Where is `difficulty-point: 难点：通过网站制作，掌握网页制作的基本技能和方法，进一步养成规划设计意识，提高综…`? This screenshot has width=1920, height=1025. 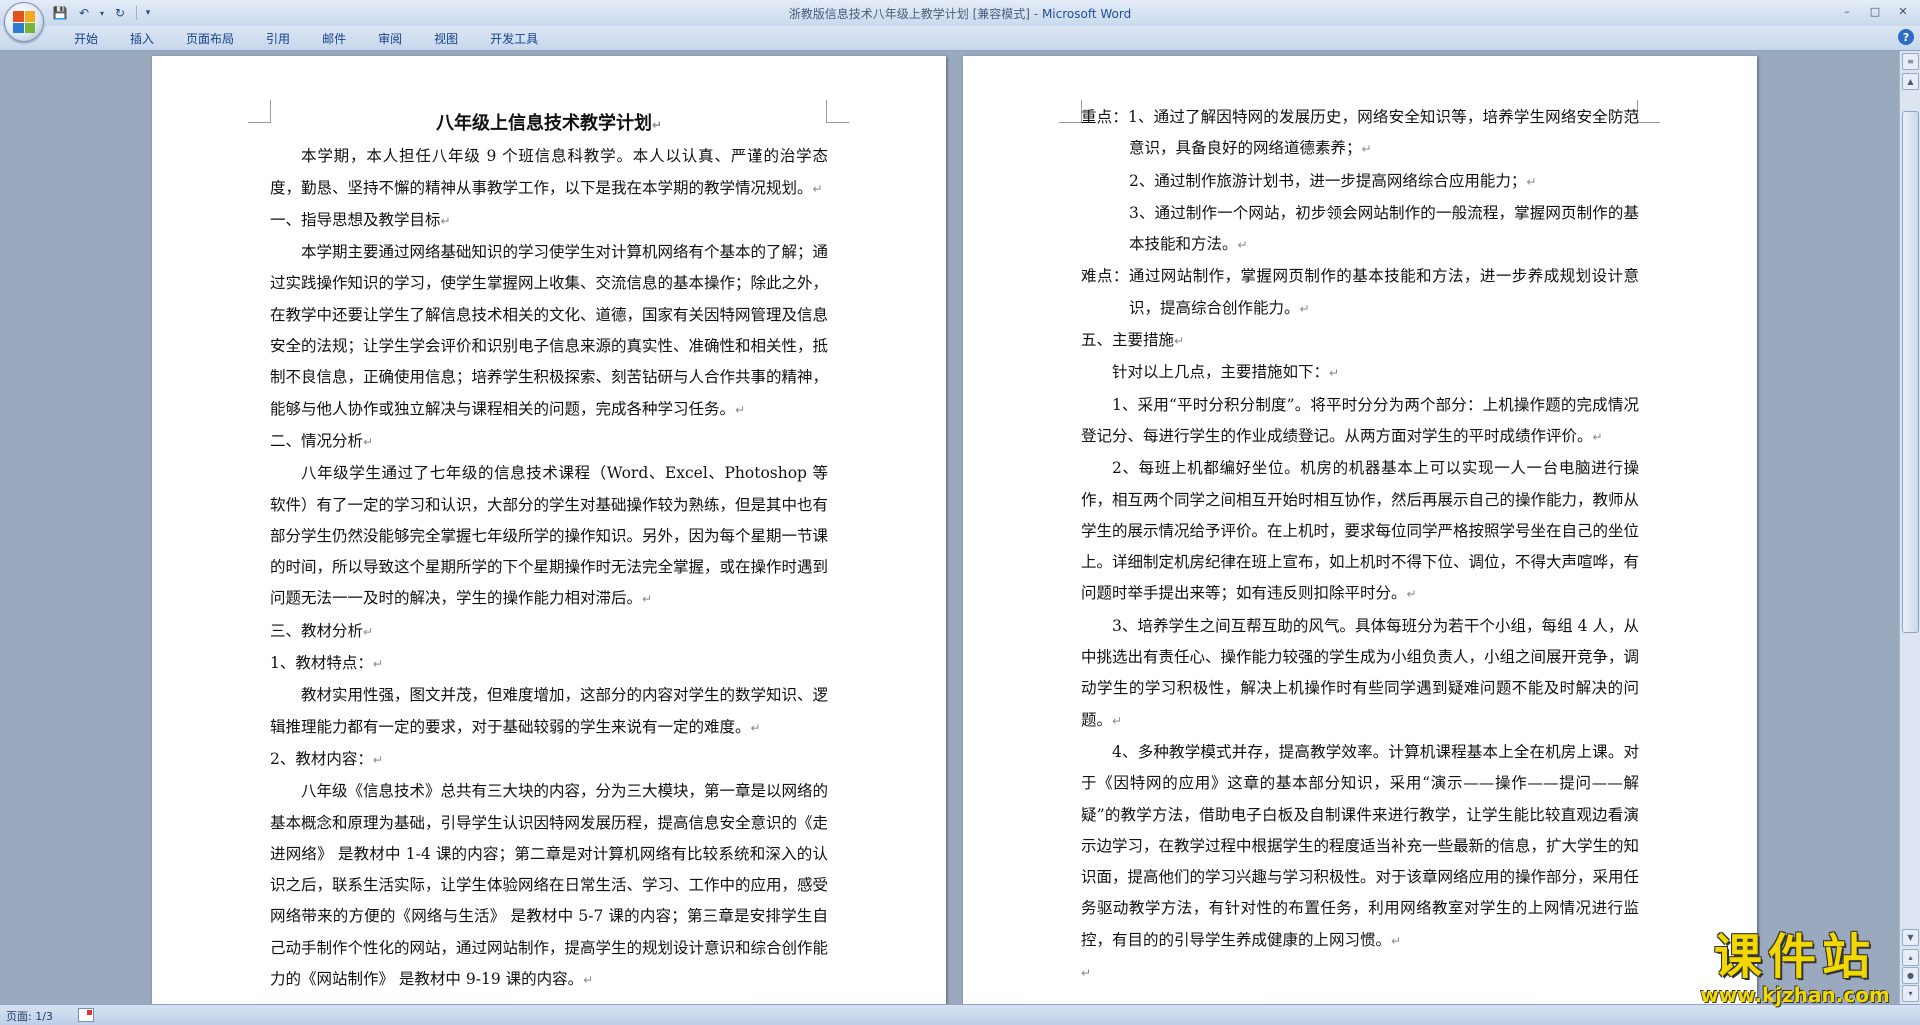 difficulty-point: 难点：通过网站制作，掌握网页制作的基本技能和方法，进一步养成规划设计意识，提高综… is located at coordinates (1360, 292).